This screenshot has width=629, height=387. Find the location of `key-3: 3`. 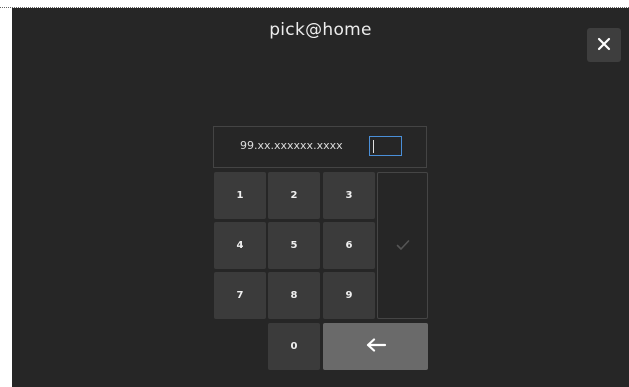

key-3: 3 is located at coordinates (349, 195).